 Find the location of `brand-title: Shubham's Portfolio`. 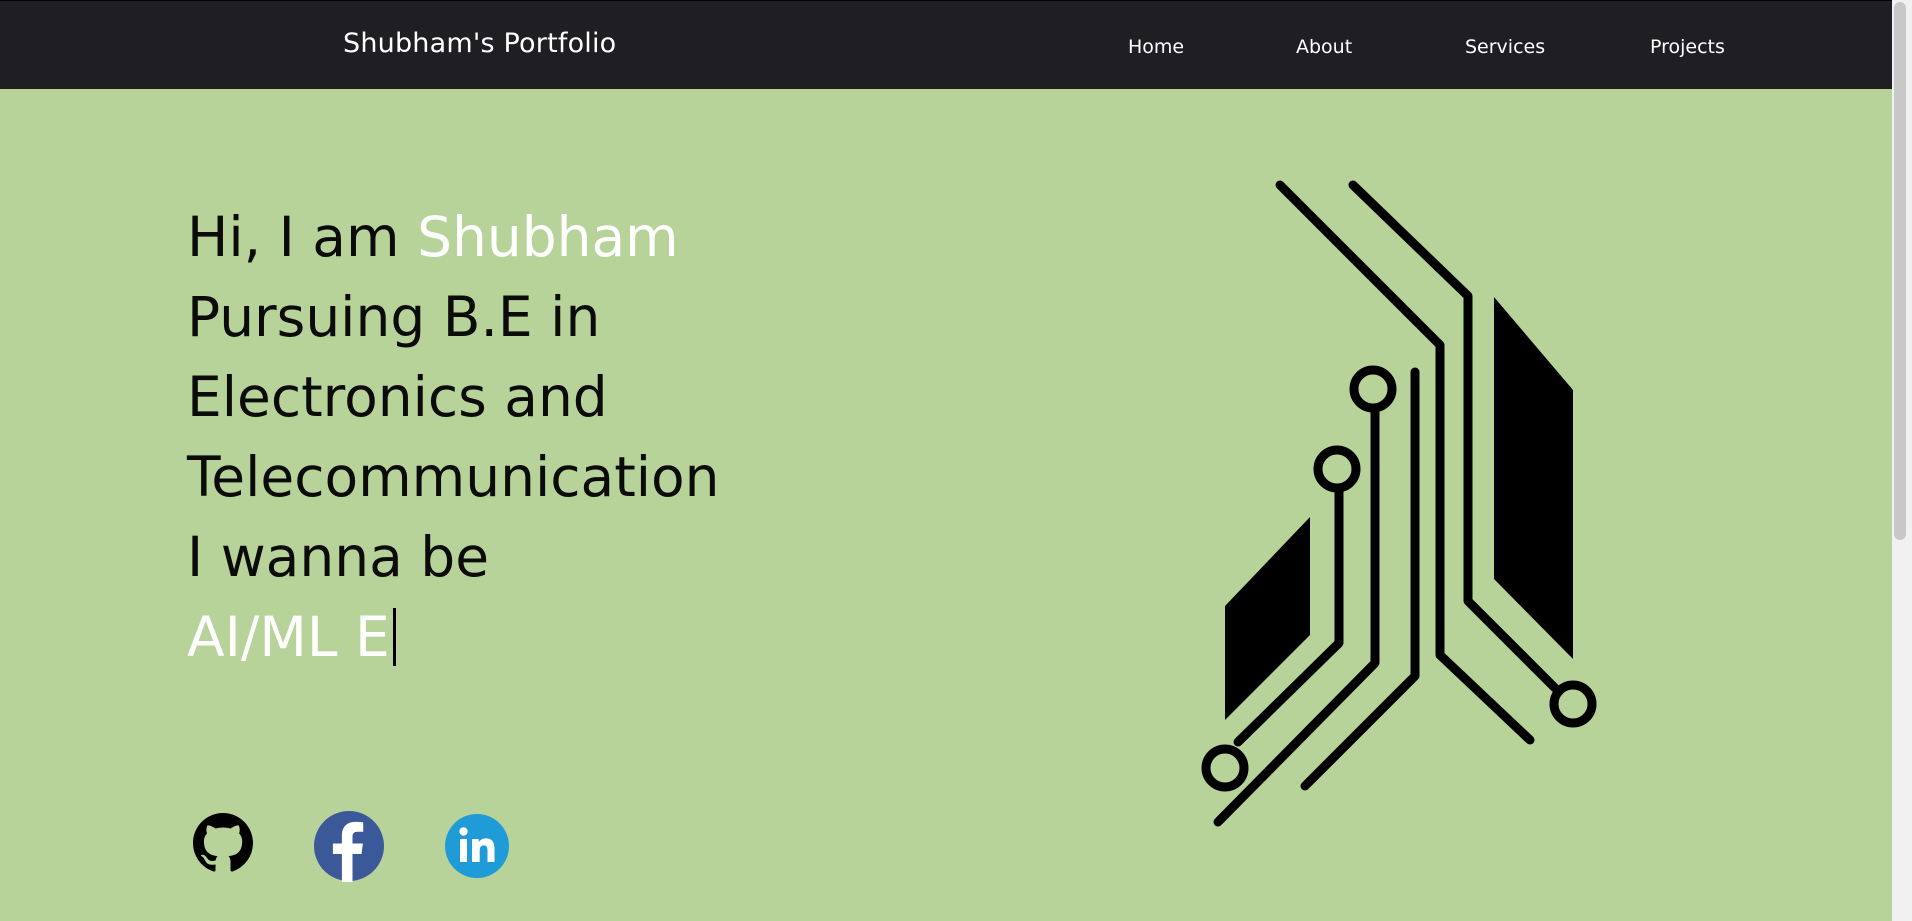

brand-title: Shubham's Portfolio is located at coordinates (479, 43).